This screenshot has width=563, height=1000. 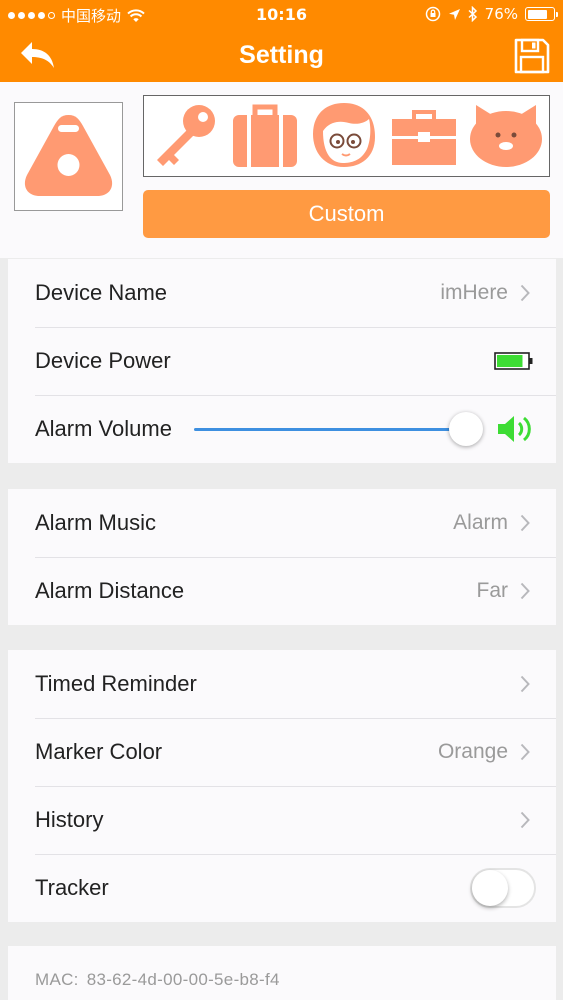 What do you see at coordinates (454, 14) in the screenshot?
I see `location-arrow-icon` at bounding box center [454, 14].